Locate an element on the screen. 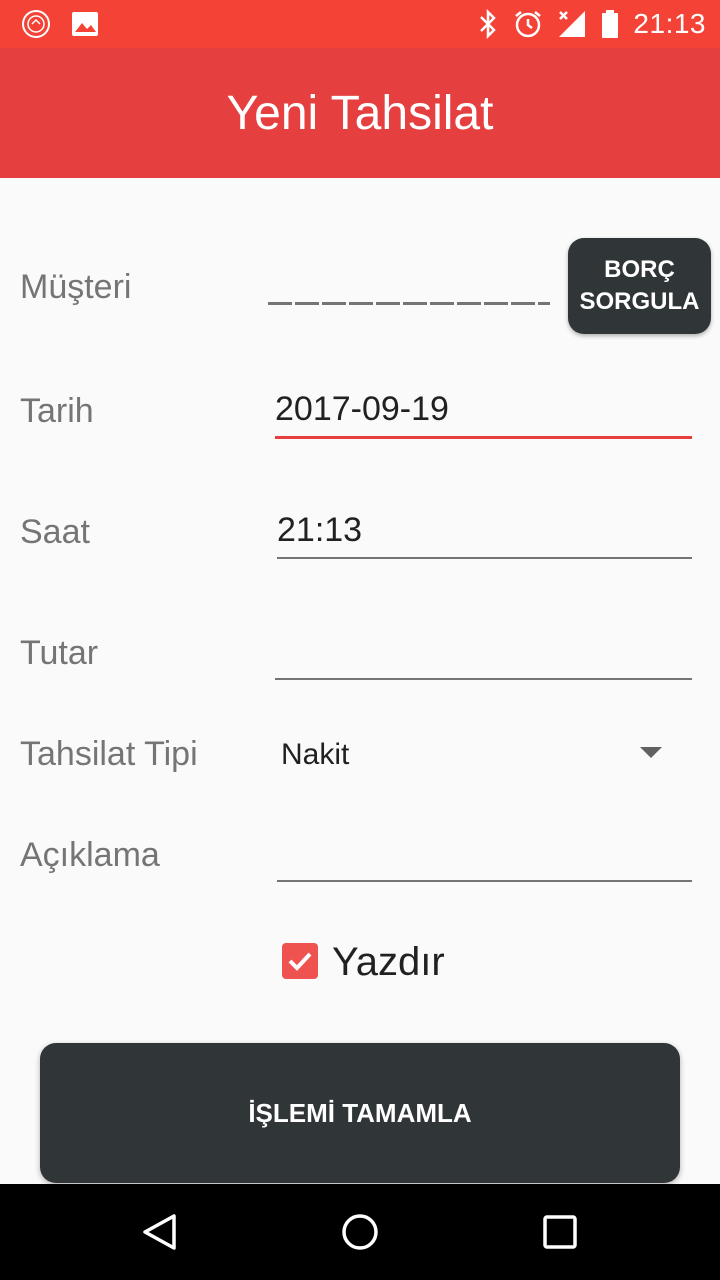 This screenshot has height=1280, width=720. tutar-underline is located at coordinates (483, 679).